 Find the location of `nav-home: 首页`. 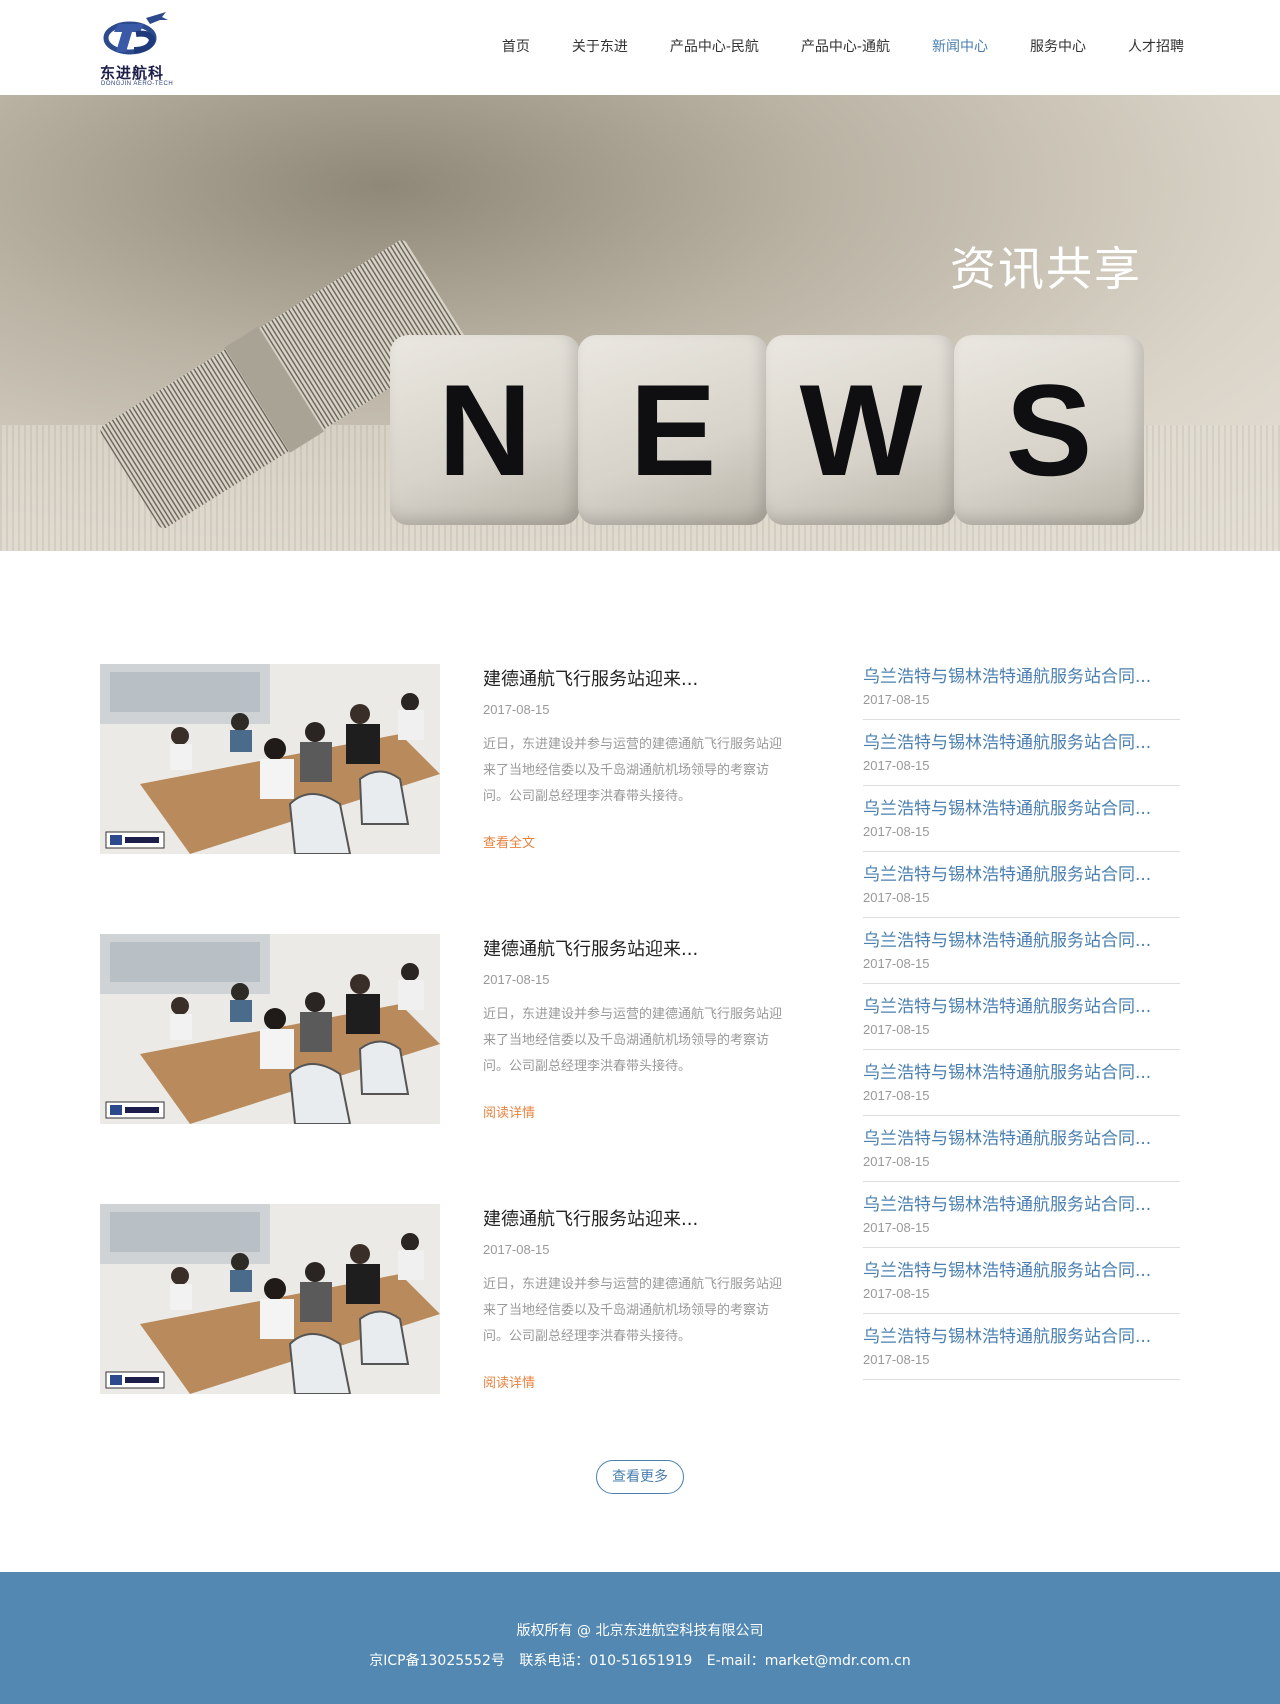

nav-home: 首页 is located at coordinates (516, 46).